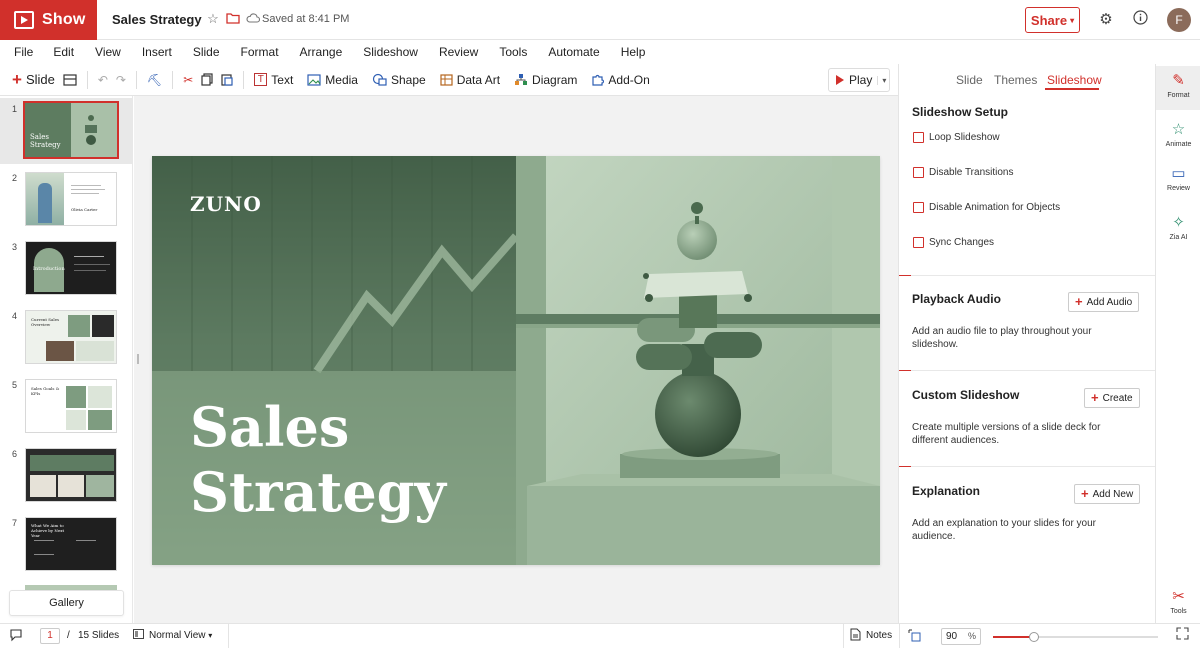 The height and width of the screenshot is (648, 1200). I want to click on plus-icon: +, so click(1095, 397).